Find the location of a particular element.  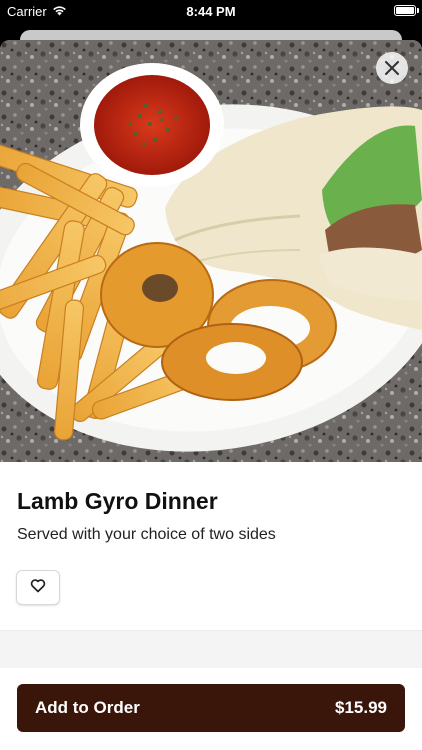

close-button is located at coordinates (392, 68).